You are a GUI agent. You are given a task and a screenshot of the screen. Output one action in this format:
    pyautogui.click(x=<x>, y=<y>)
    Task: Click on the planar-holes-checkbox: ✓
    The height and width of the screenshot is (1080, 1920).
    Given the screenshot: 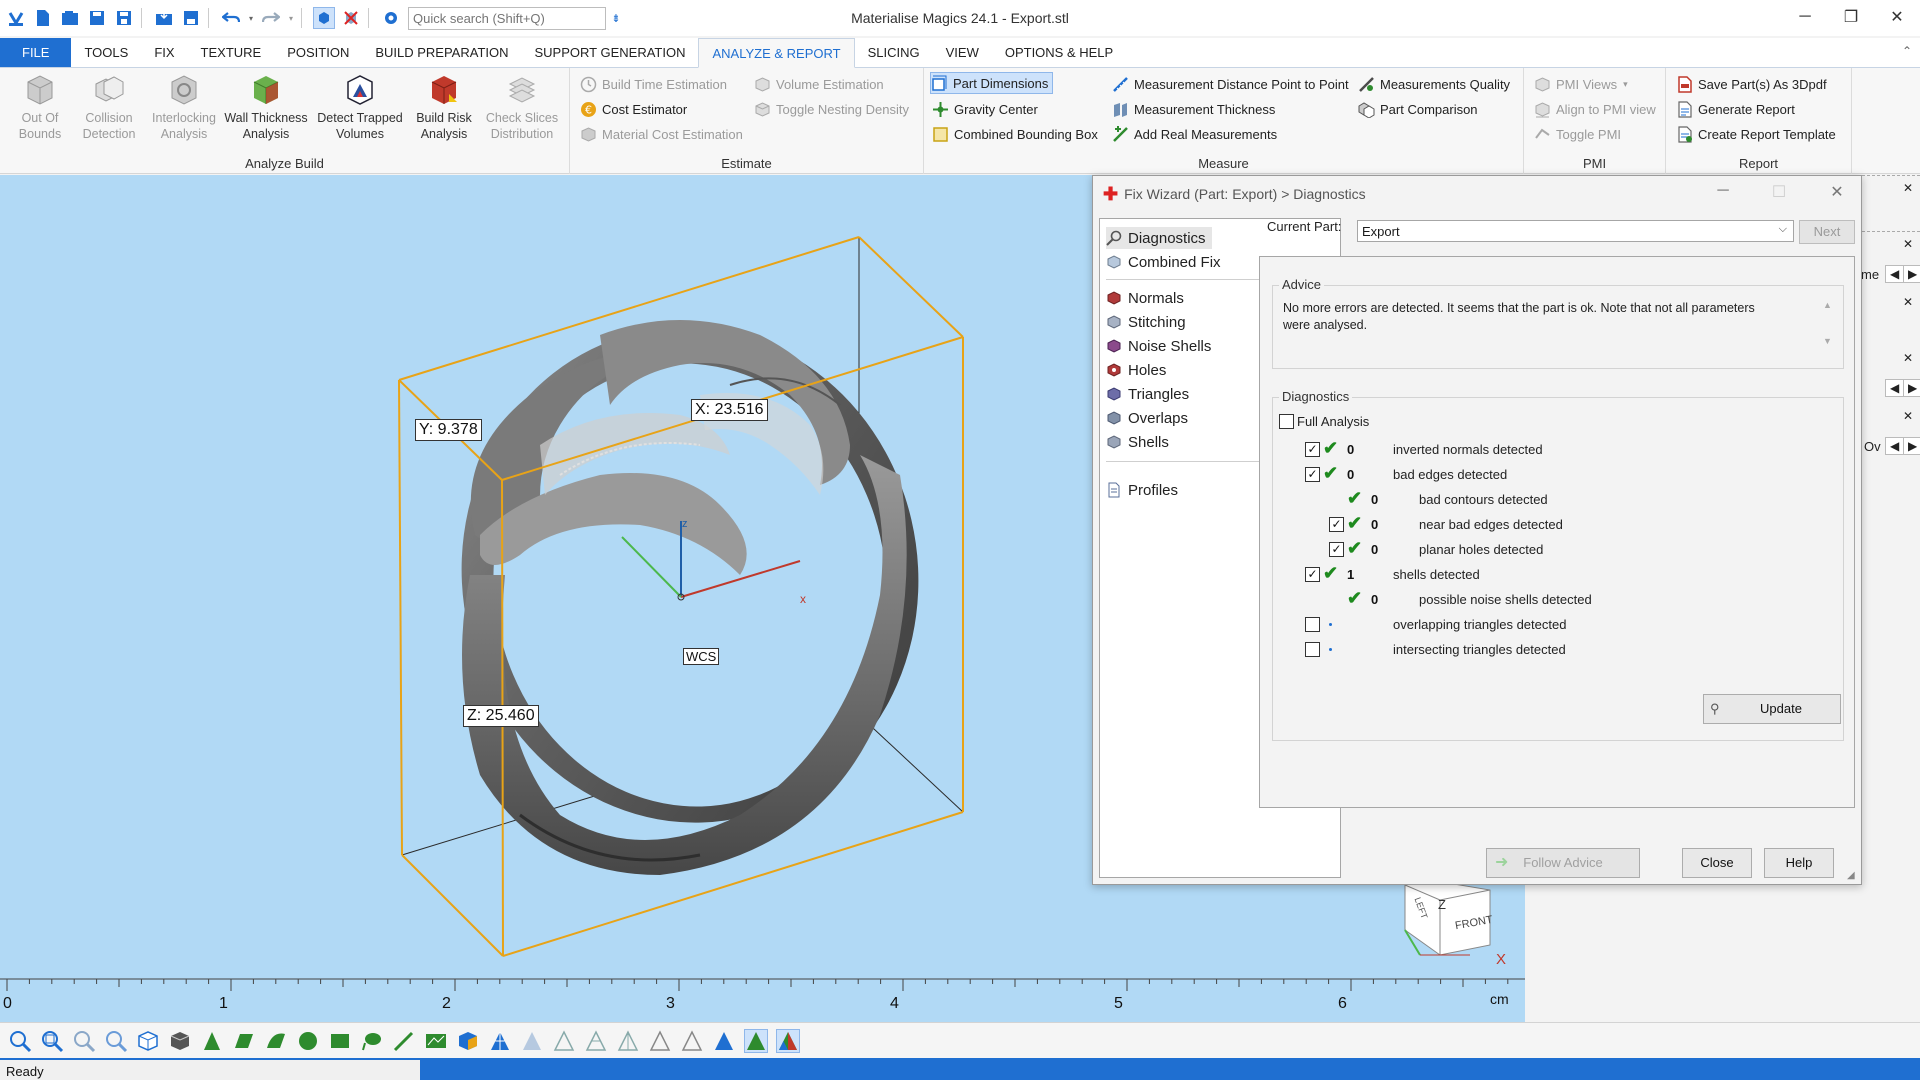 What is the action you would take?
    pyautogui.click(x=1336, y=549)
    